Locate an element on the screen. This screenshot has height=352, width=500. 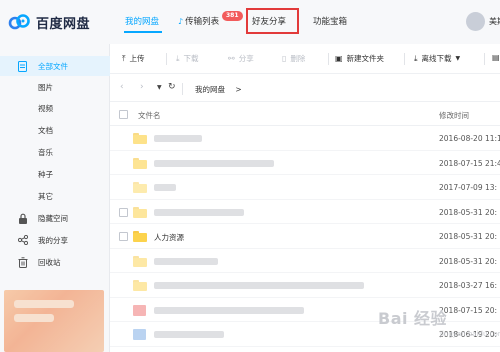
file-toolbar: ⤒ 上传 ⤓ 下载 ⚯ 分享 ▯ 删除 ▣ 新建文件夹 ⤓ 离线下载 ▼ ▤ is located at coordinates (305, 59).